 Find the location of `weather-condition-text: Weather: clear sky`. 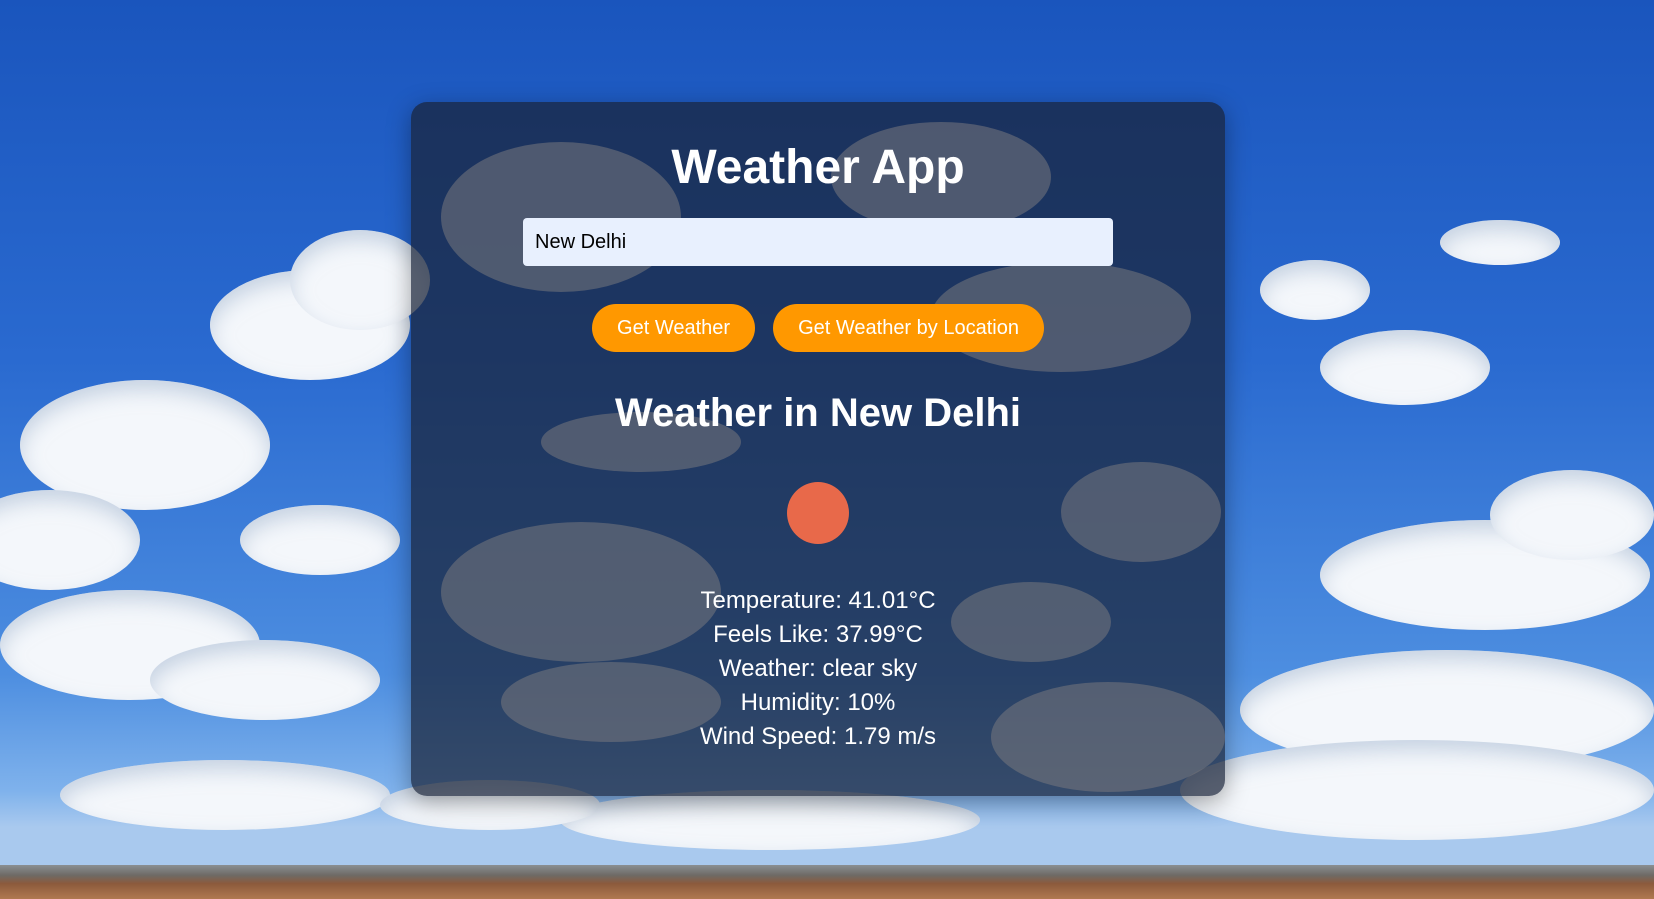

weather-condition-text: Weather: clear sky is located at coordinates (818, 668).